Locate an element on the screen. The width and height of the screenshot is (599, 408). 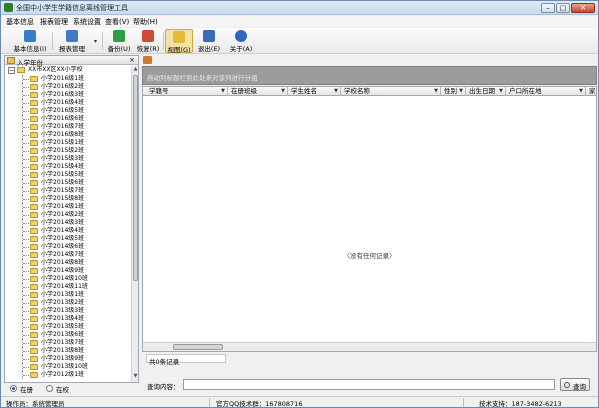
tree-class-node: 小学2014级6班 is located at coordinates (68, 247).